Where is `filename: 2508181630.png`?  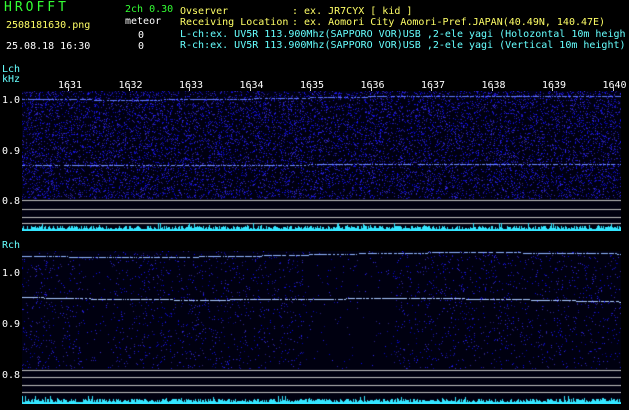
filename: 2508181630.png is located at coordinates (48, 25).